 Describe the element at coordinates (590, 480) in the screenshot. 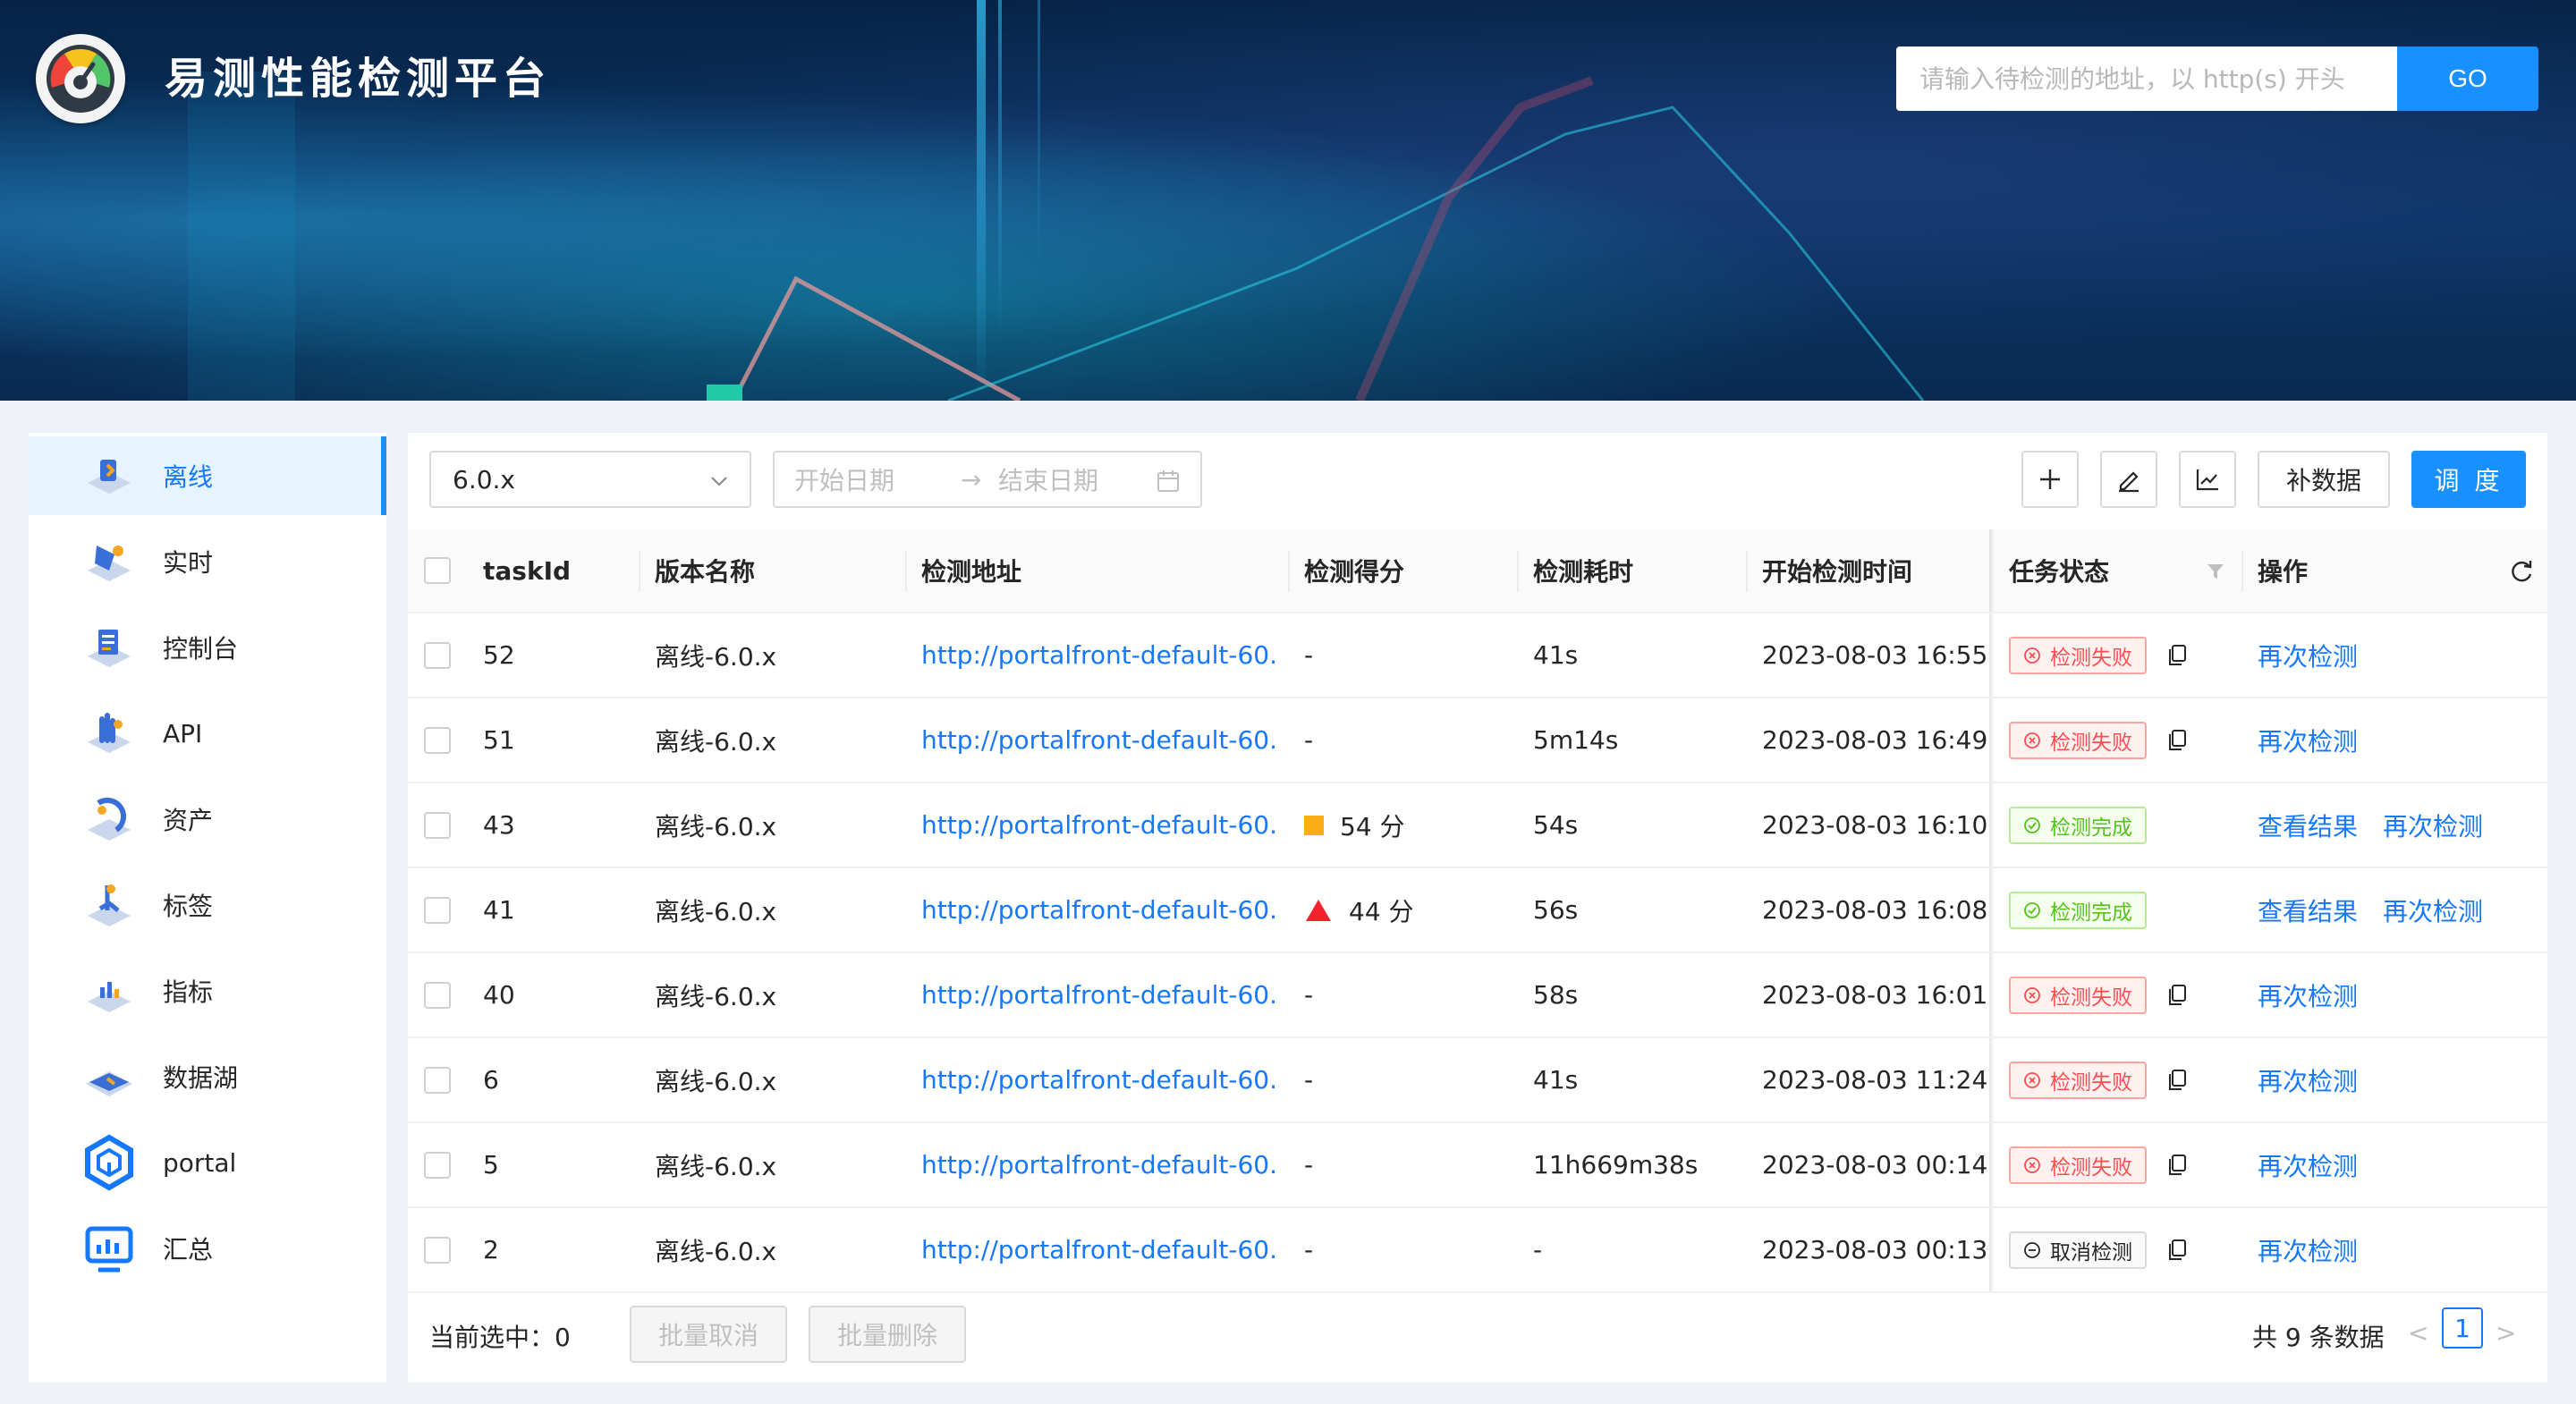

I see `version-select: 6.0.x` at that location.